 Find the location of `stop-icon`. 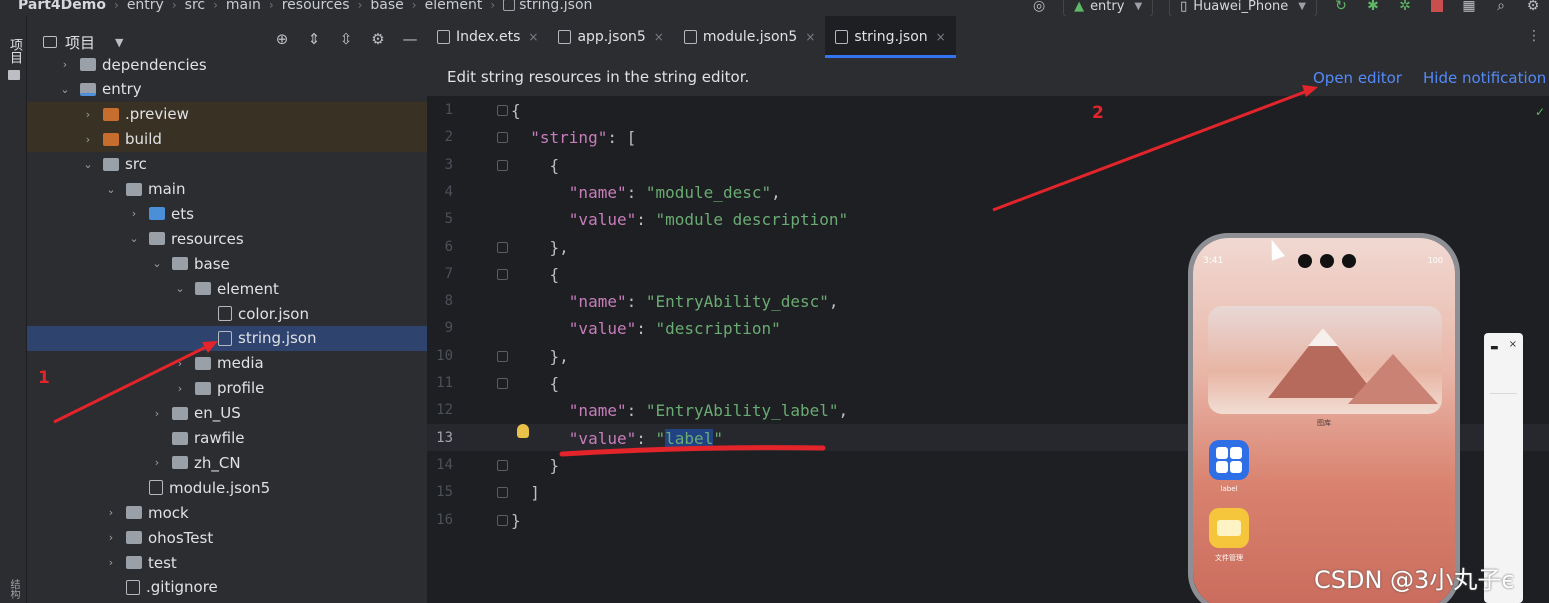

stop-icon is located at coordinates (1437, 7).